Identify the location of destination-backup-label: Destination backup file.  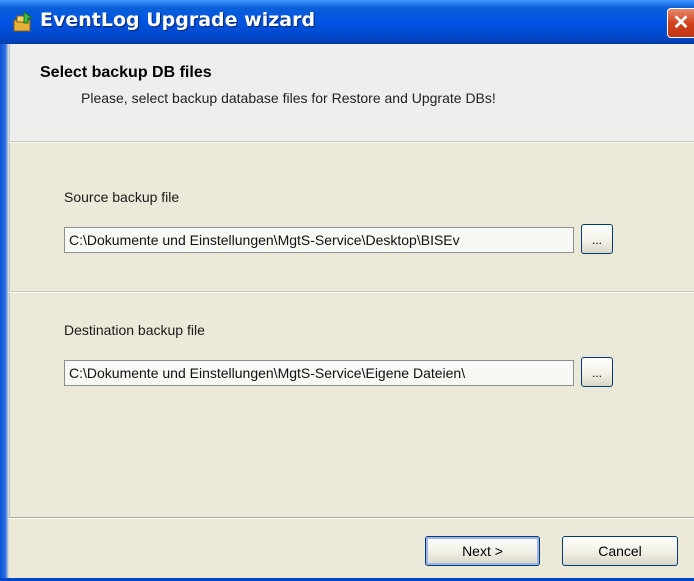
(134, 330).